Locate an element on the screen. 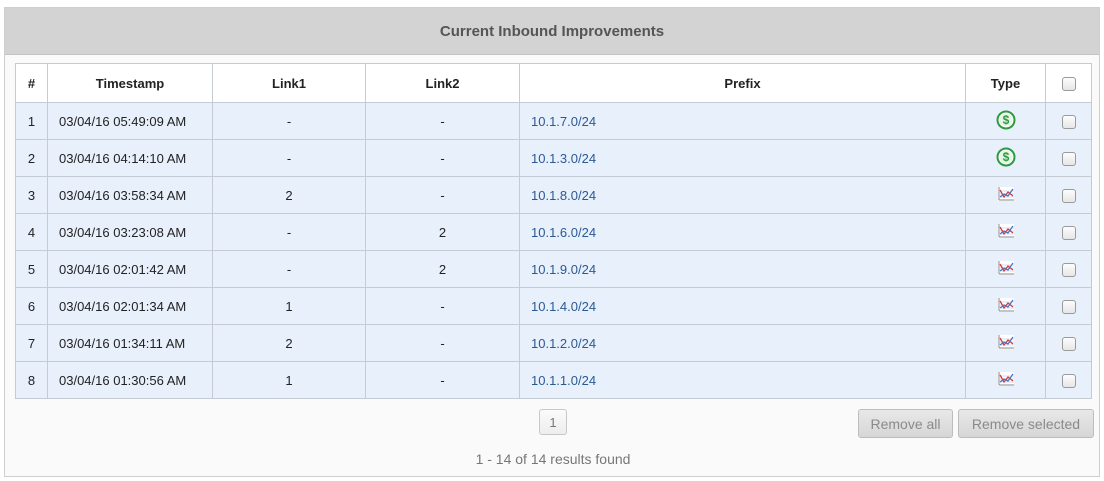 This screenshot has height=481, width=1104. row-number: 3 is located at coordinates (31, 195).